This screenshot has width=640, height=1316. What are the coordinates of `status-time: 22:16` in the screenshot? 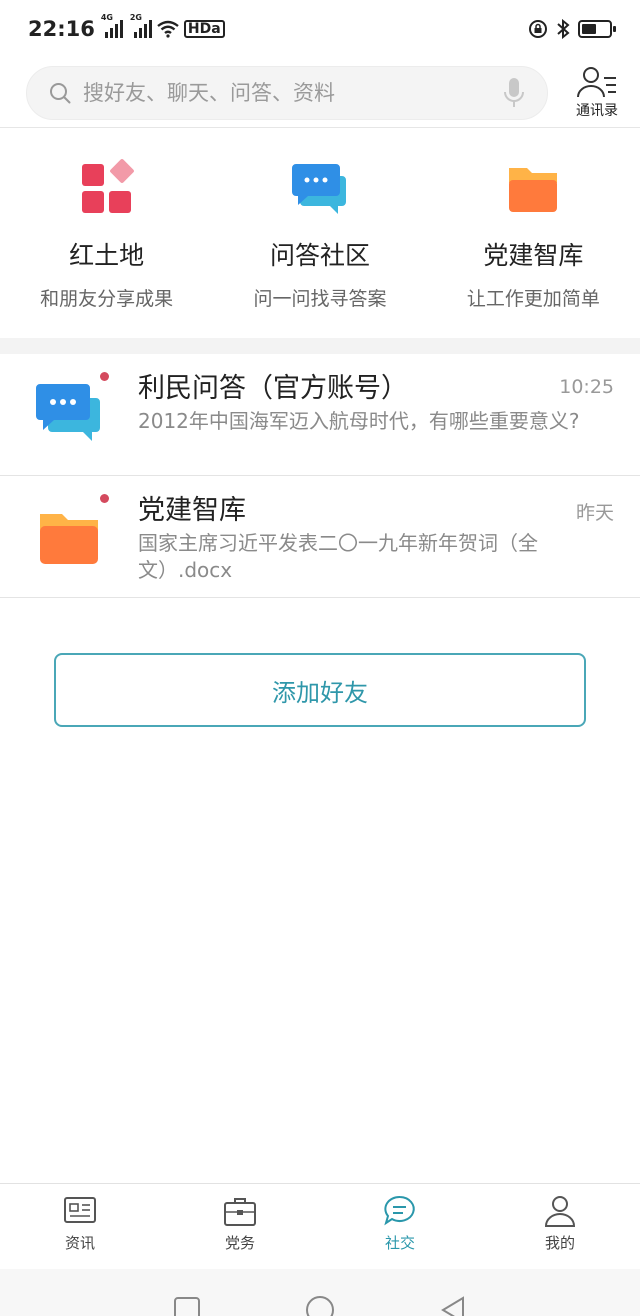 It's located at (61, 29).